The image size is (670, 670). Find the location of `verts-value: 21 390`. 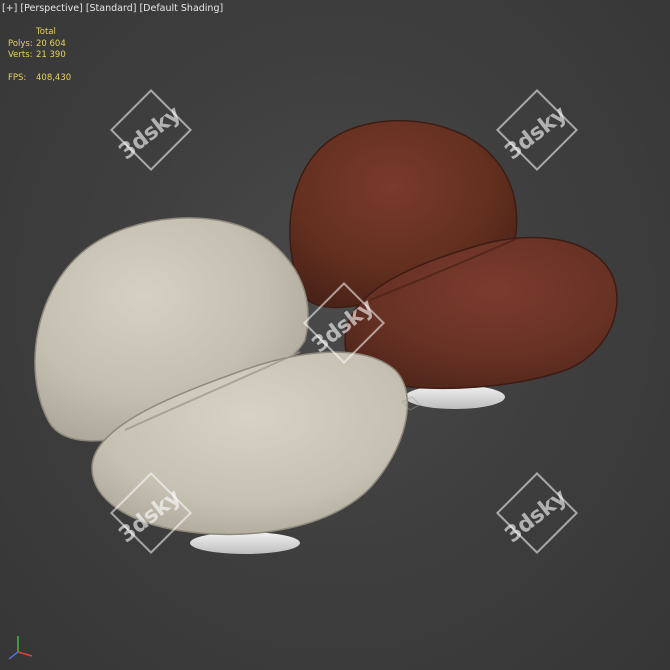

verts-value: 21 390 is located at coordinates (51, 55).